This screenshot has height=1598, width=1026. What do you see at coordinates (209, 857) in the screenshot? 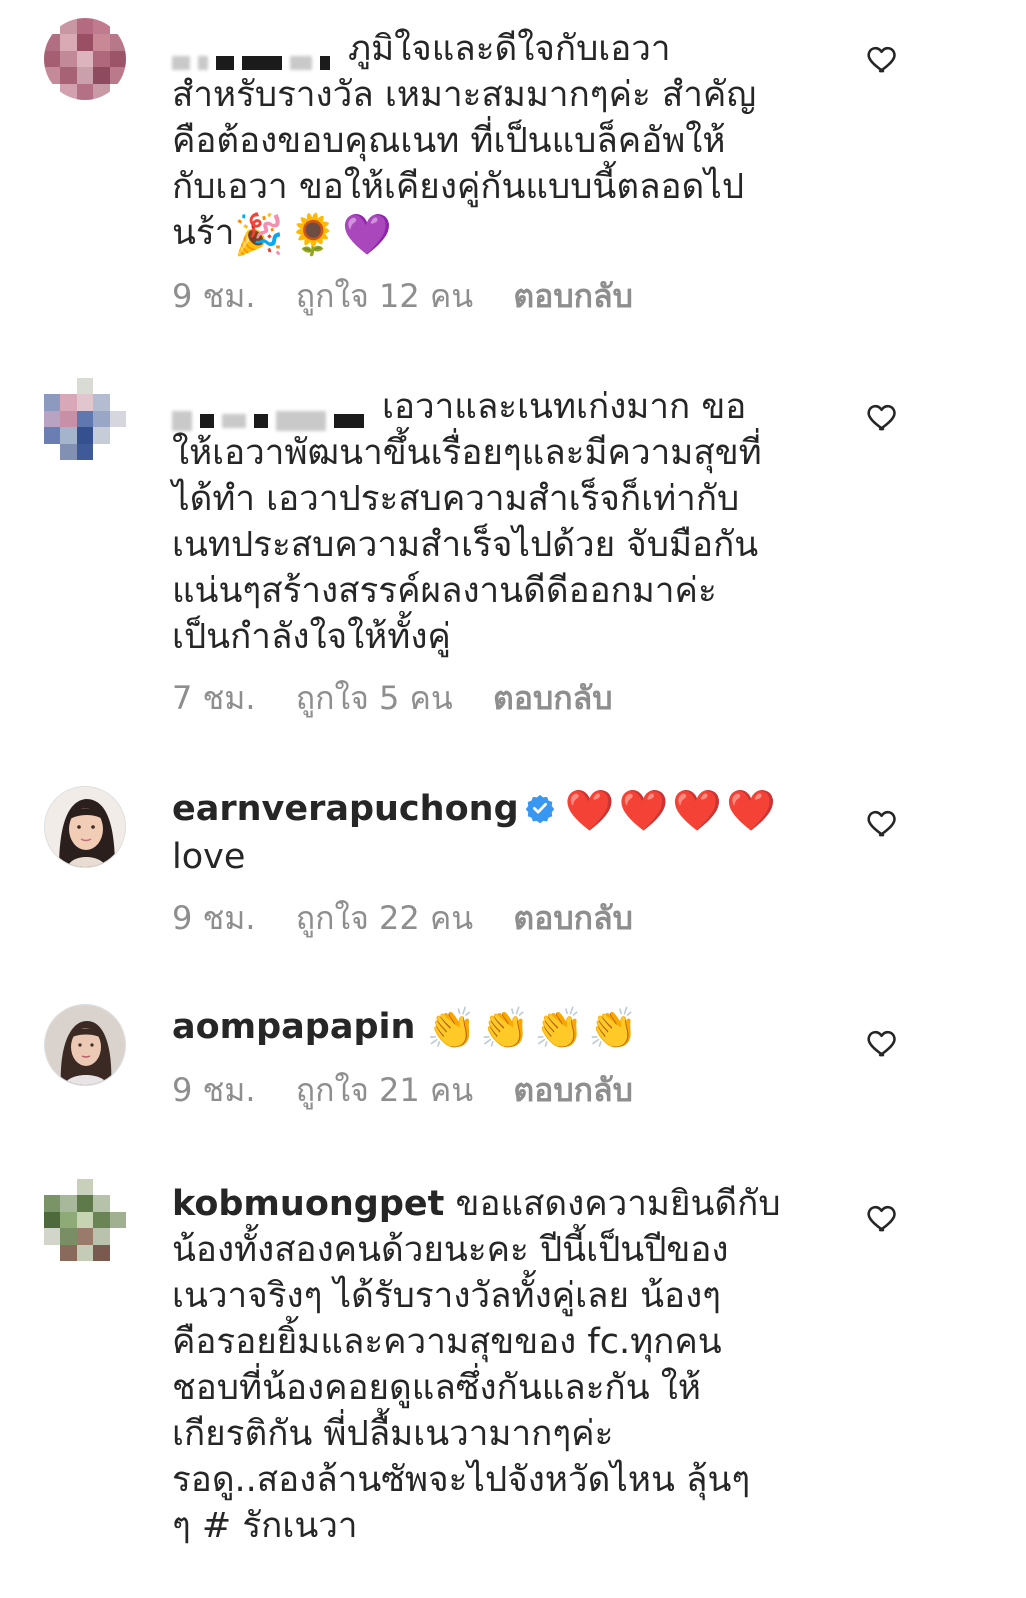
I see `comment-line: love` at bounding box center [209, 857].